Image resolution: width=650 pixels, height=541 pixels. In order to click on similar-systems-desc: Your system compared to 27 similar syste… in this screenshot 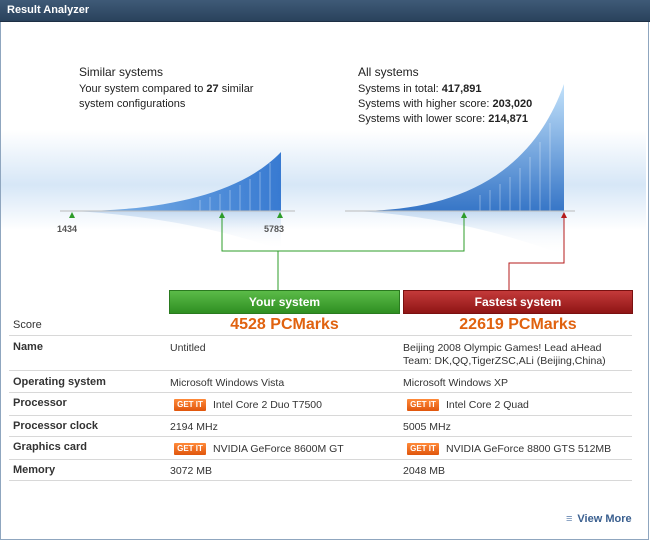, I will do `click(166, 97)`.